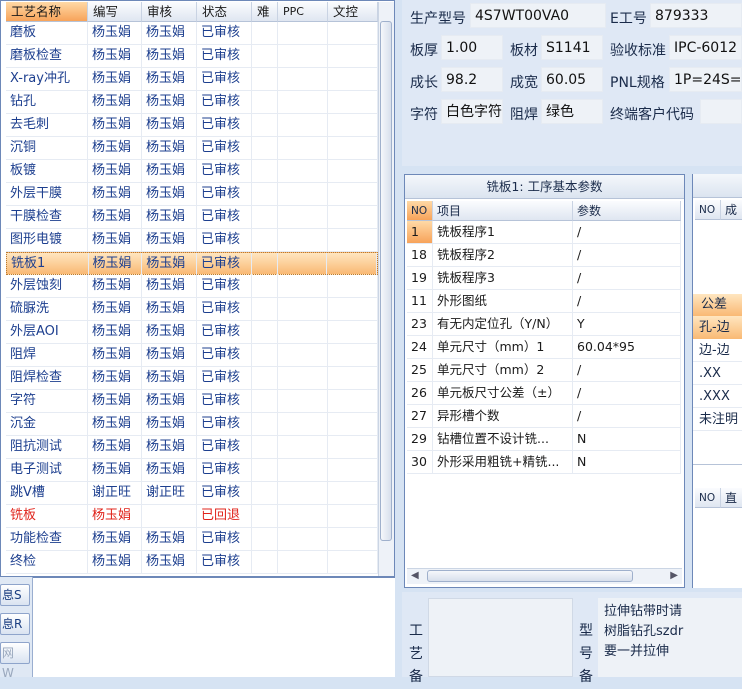 The width and height of the screenshot is (742, 689). I want to click on right-col-text-1: 成, so click(731, 210).